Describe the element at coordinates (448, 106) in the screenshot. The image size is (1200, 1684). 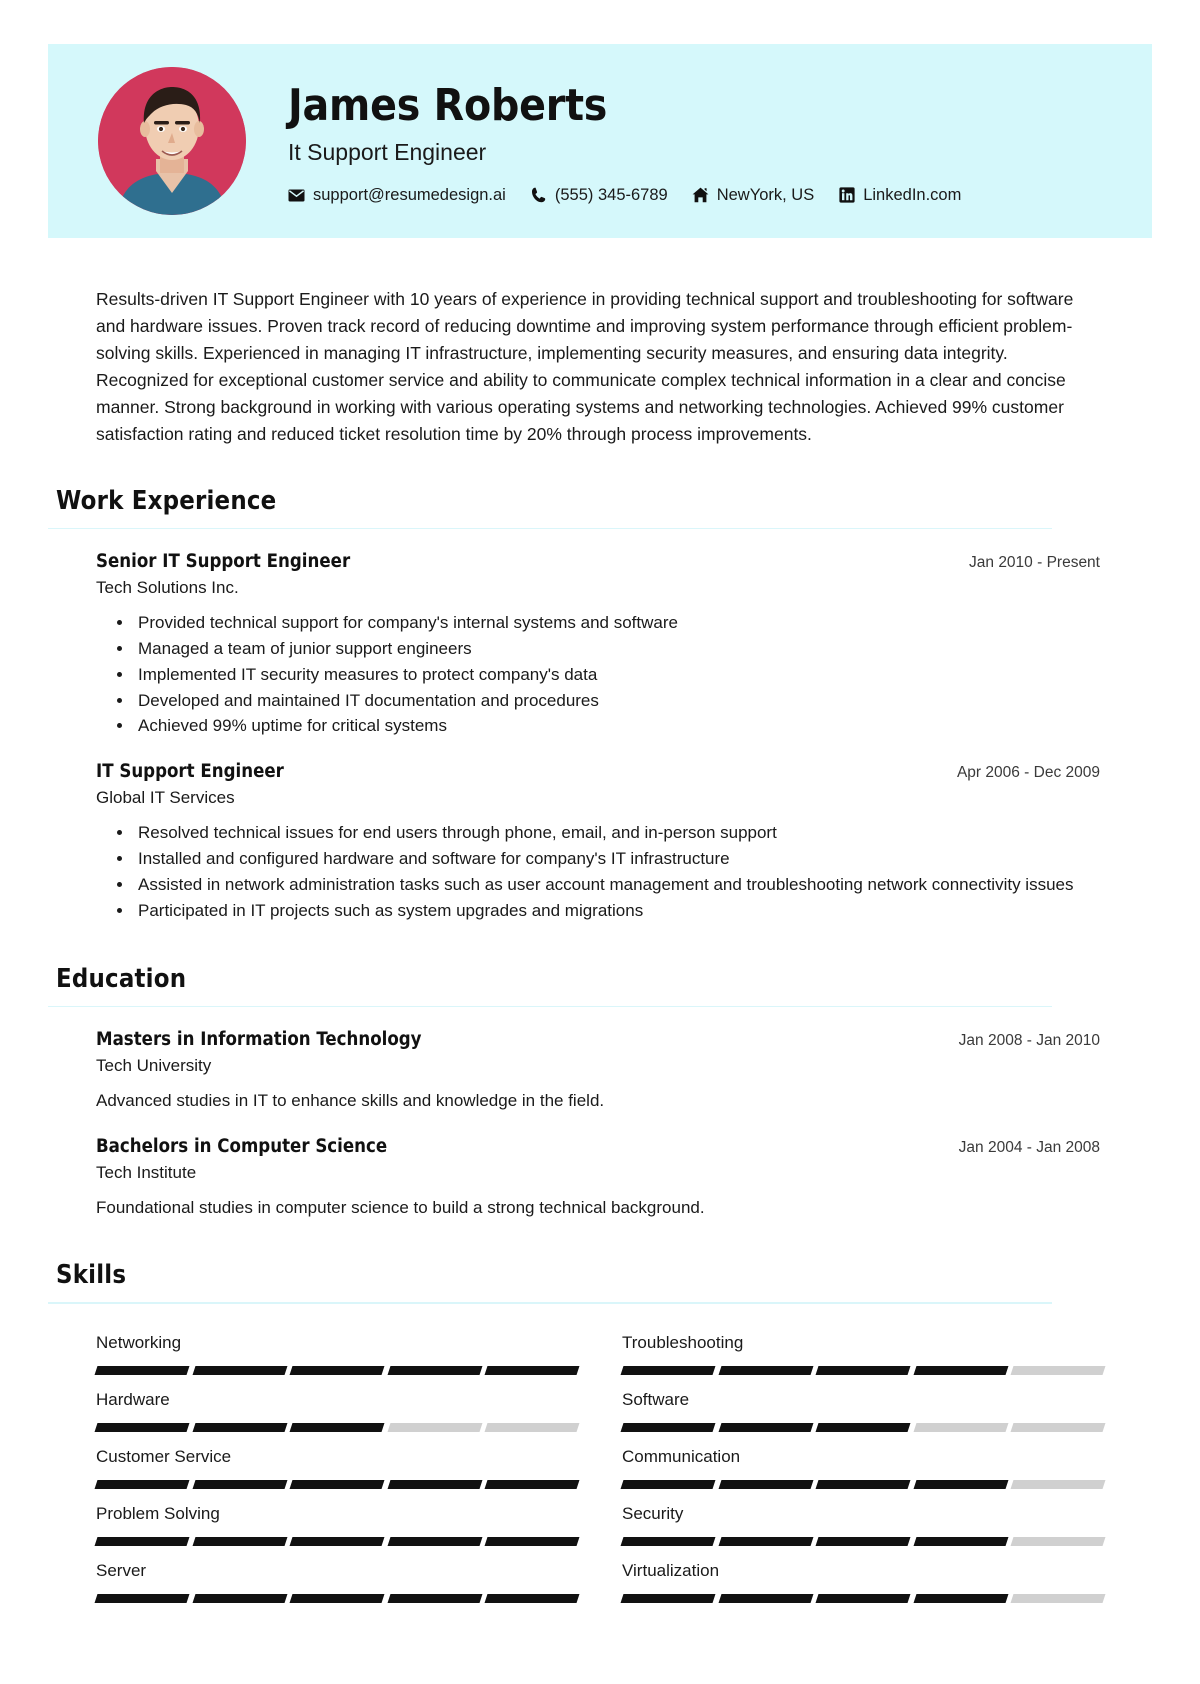
I see `candidate-name: James Roberts` at that location.